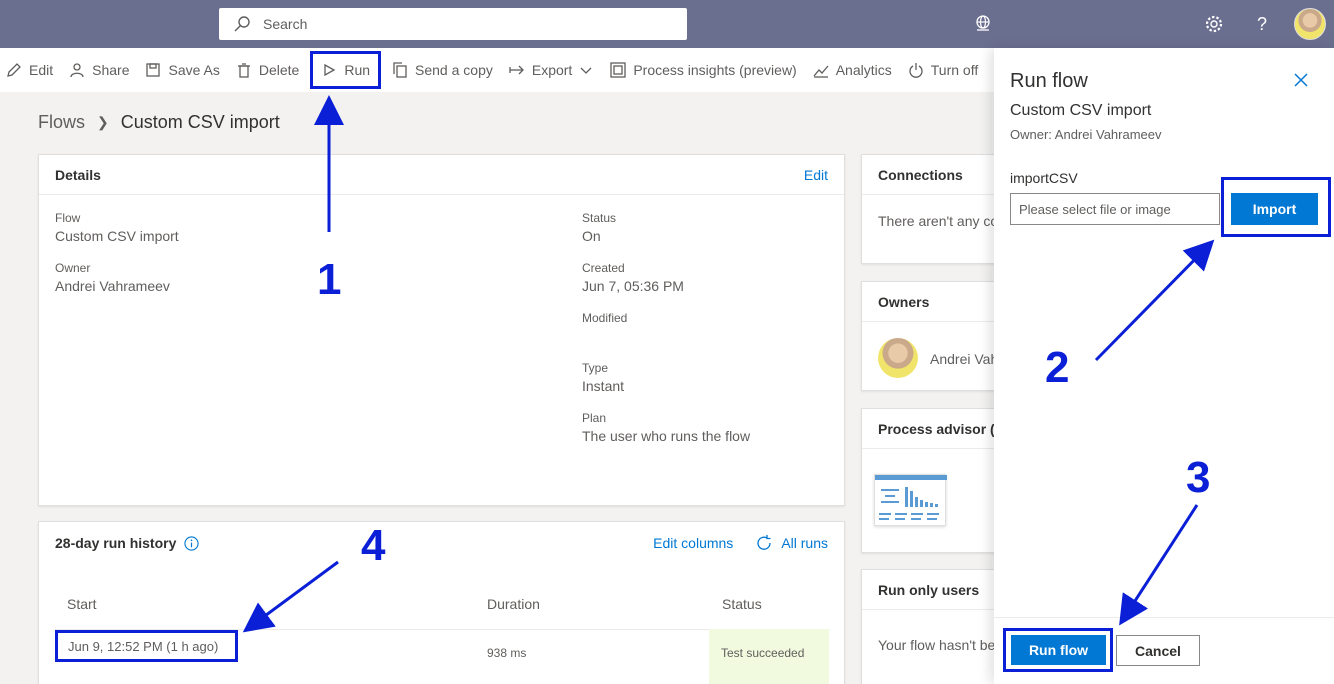 The image size is (1334, 684). What do you see at coordinates (41, 70) in the screenshot?
I see `edit-label: Edit` at bounding box center [41, 70].